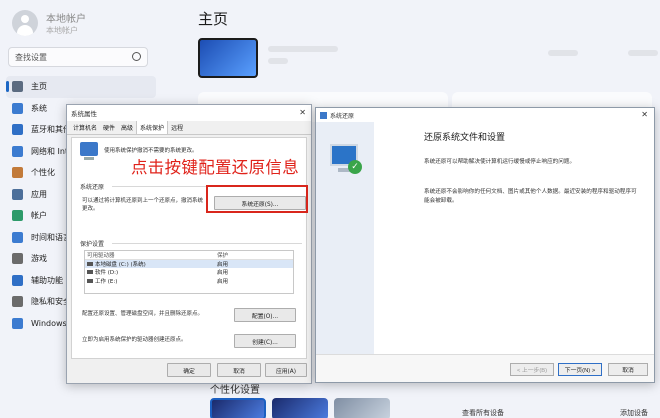 The height and width of the screenshot is (418, 660). Describe the element at coordinates (355, 167) in the screenshot. I see `check-icon: ✓` at that location.